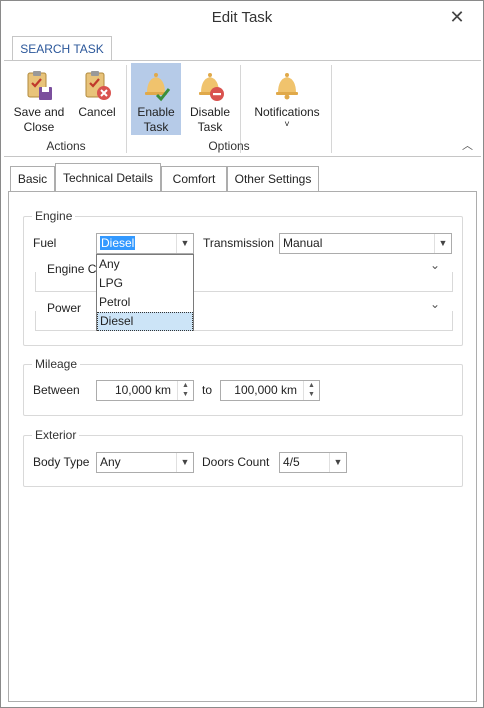 This screenshot has height=708, width=484. What do you see at coordinates (287, 124) in the screenshot?
I see `chevron-down-icon: ˅` at bounding box center [287, 124].